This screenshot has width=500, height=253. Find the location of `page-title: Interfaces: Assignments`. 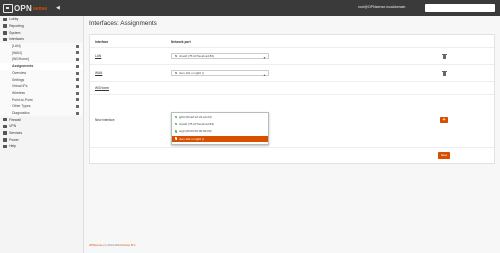

page-title: Interfaces: Assignments is located at coordinates (123, 23).